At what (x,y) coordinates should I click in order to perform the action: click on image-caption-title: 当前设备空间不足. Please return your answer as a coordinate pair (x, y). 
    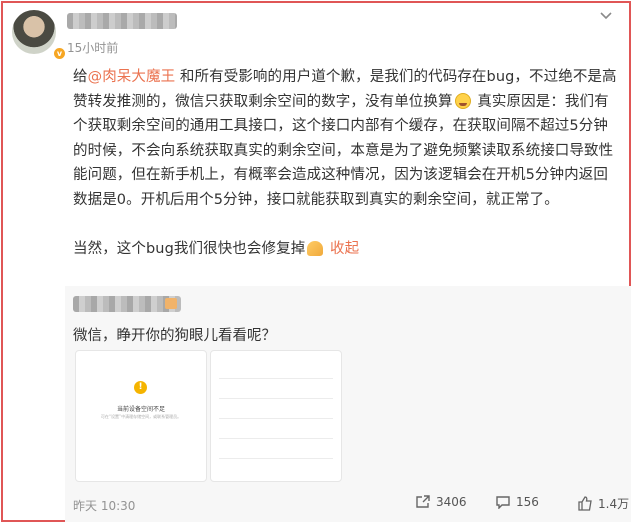
    Looking at the image, I should click on (140, 409).